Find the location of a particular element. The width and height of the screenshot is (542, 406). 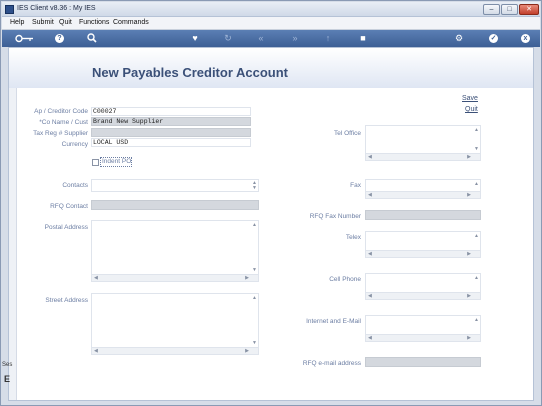

contacts-scroll-down-icon: ▼ is located at coordinates (254, 188).